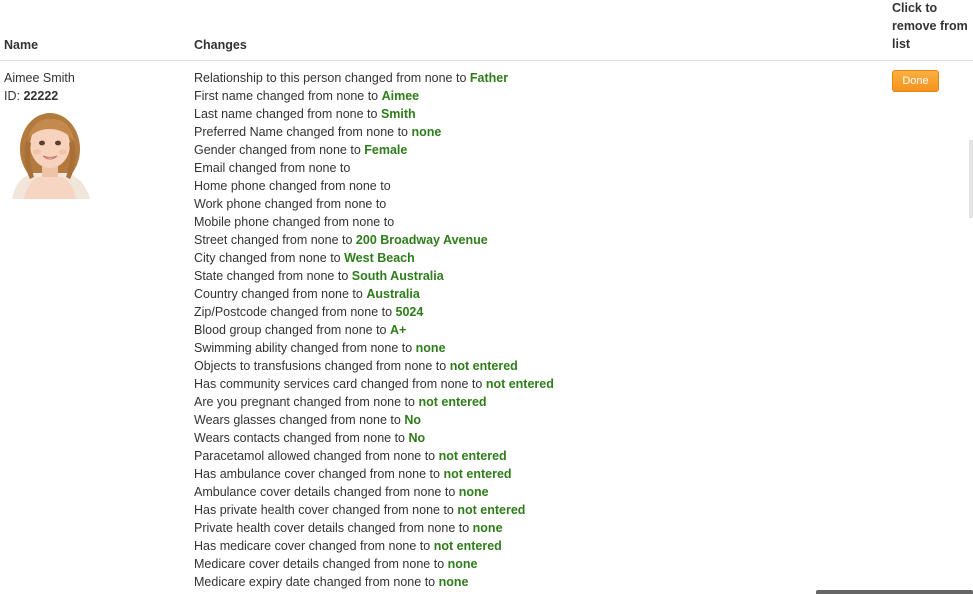 Image resolution: width=973 pixels, height=594 pixels. I want to click on change-item: Work phone changed from none to, so click(534, 204).